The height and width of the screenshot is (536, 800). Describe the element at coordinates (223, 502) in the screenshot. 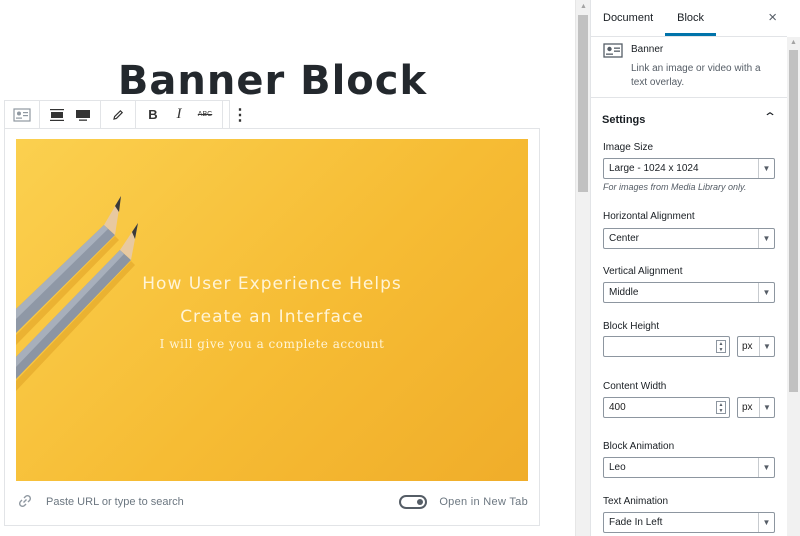

I see `url-search-input` at that location.